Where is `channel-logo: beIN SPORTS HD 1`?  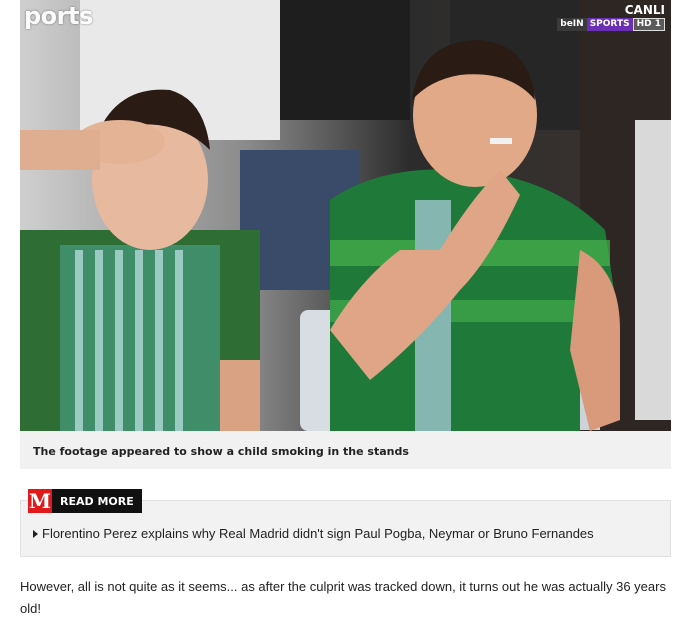
channel-logo: beIN SPORTS HD 1 is located at coordinates (611, 24).